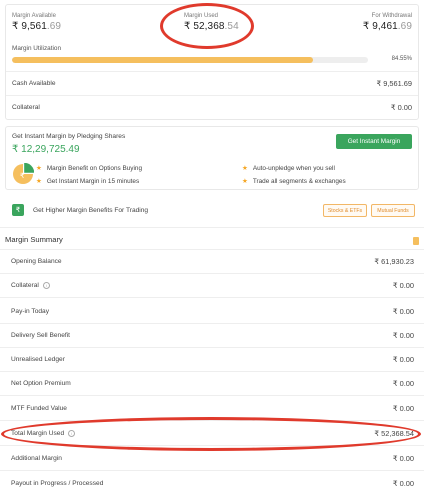 This screenshot has height=500, width=424. What do you see at coordinates (394, 261) in the screenshot?
I see `summary-row-value: ₹ 61,930.23` at bounding box center [394, 261].